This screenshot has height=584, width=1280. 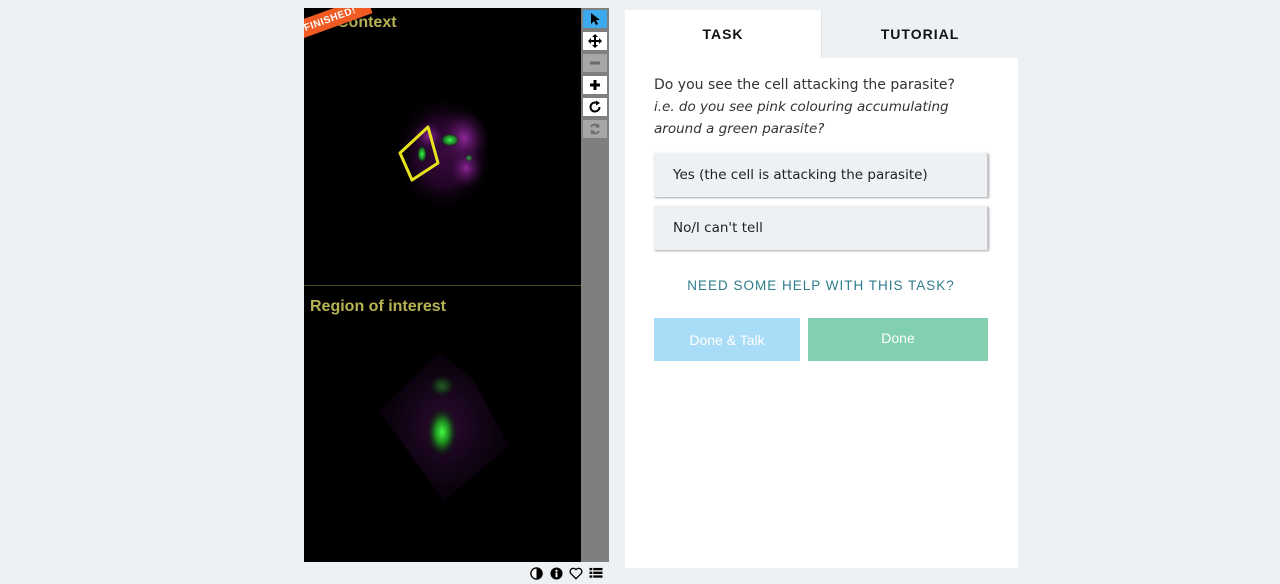 What do you see at coordinates (566, 573) in the screenshot?
I see `subject-meta-tools` at bounding box center [566, 573].